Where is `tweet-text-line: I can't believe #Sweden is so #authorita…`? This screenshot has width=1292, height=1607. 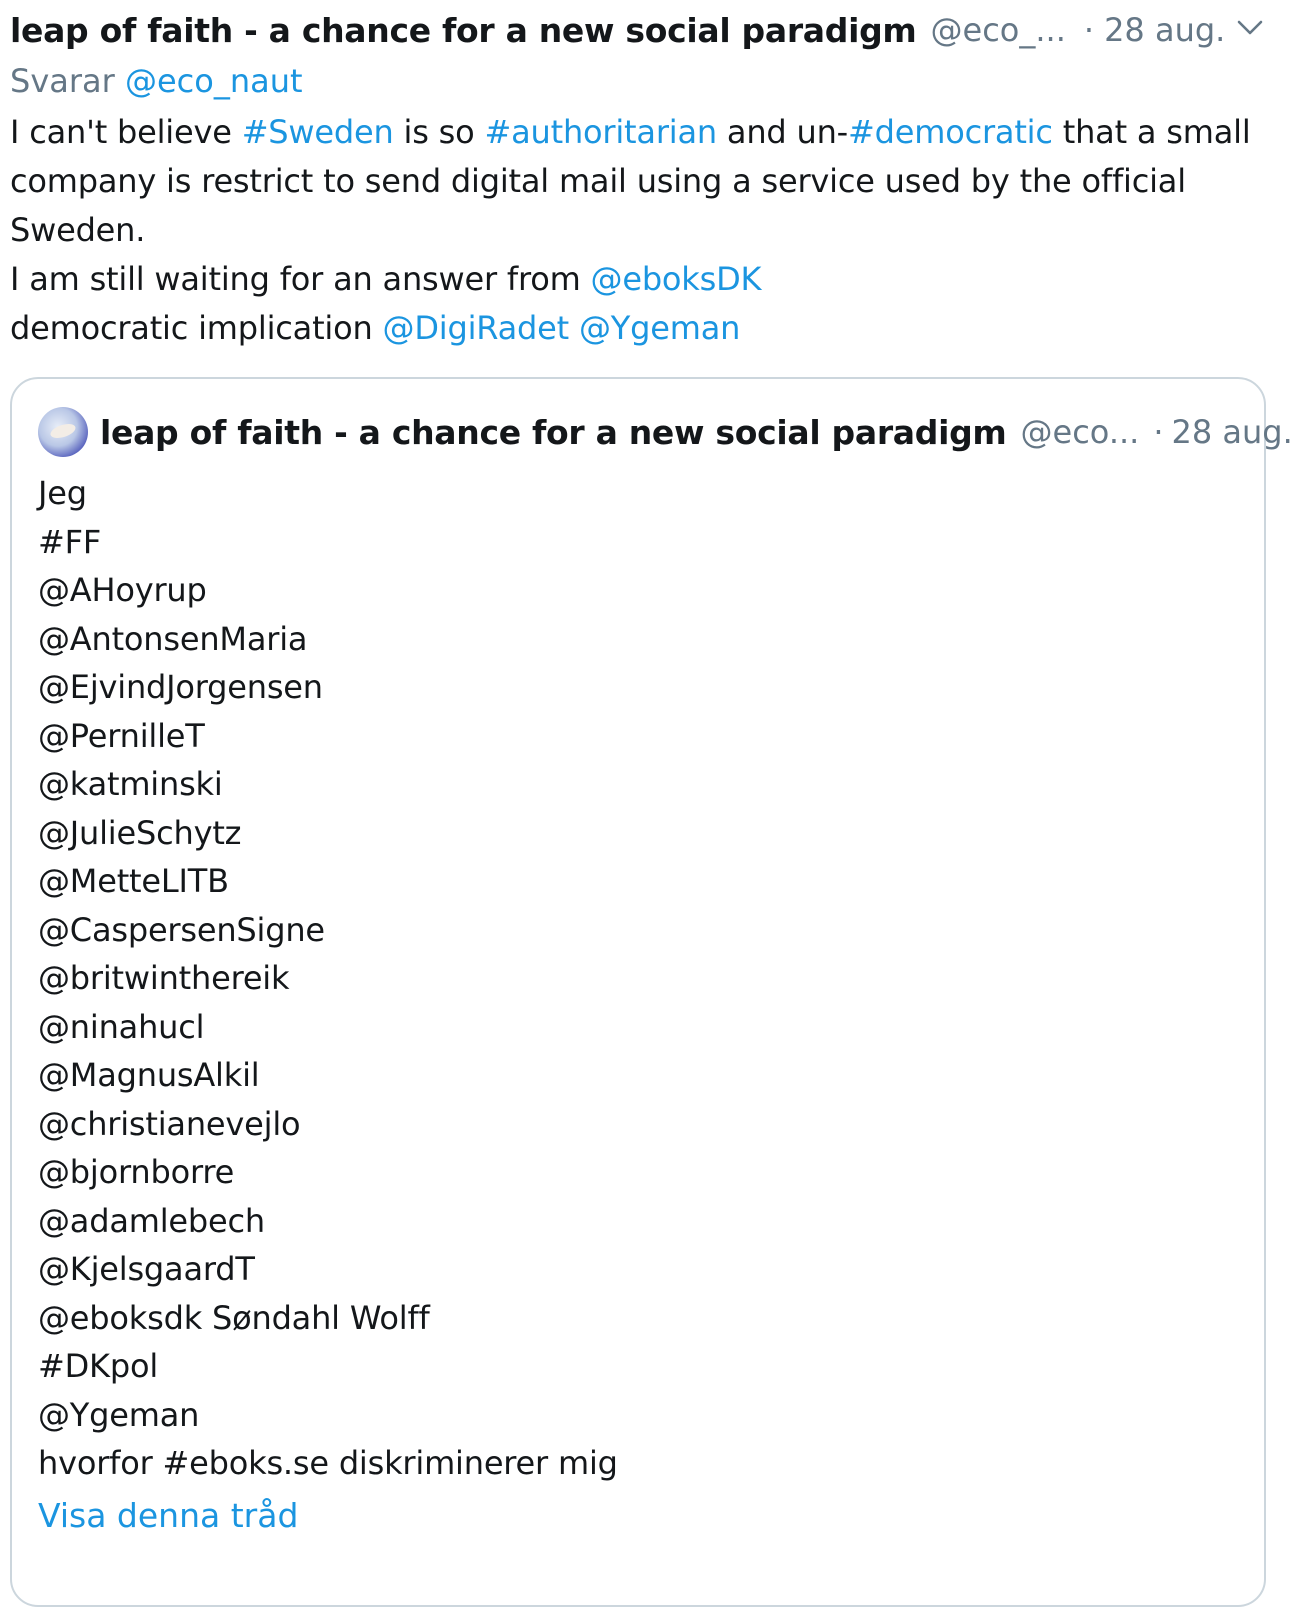 tweet-text-line: I can't believe #Sweden is so #authorita… is located at coordinates (641, 132).